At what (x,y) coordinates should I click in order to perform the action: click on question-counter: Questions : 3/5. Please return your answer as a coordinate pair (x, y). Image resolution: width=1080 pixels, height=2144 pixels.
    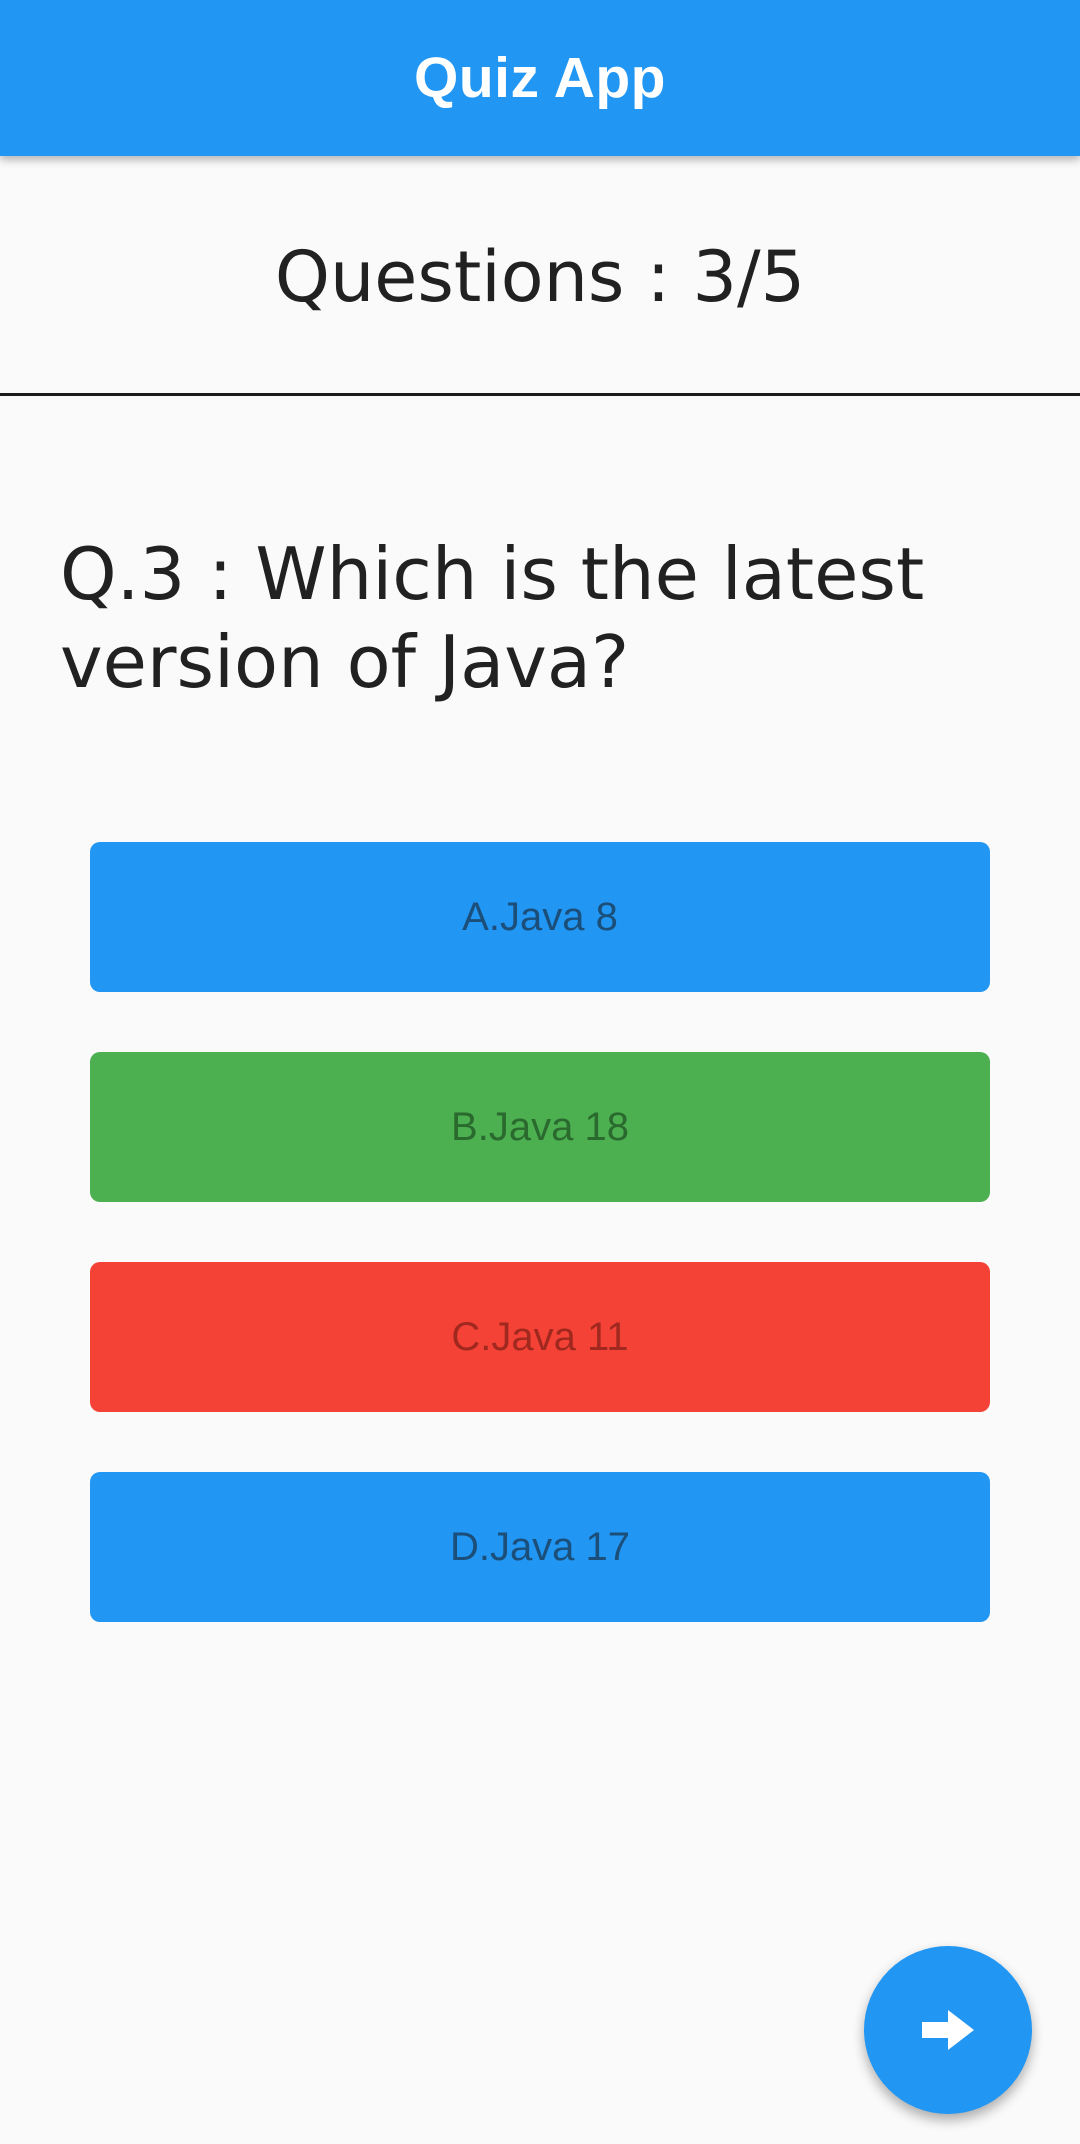
    Looking at the image, I should click on (540, 277).